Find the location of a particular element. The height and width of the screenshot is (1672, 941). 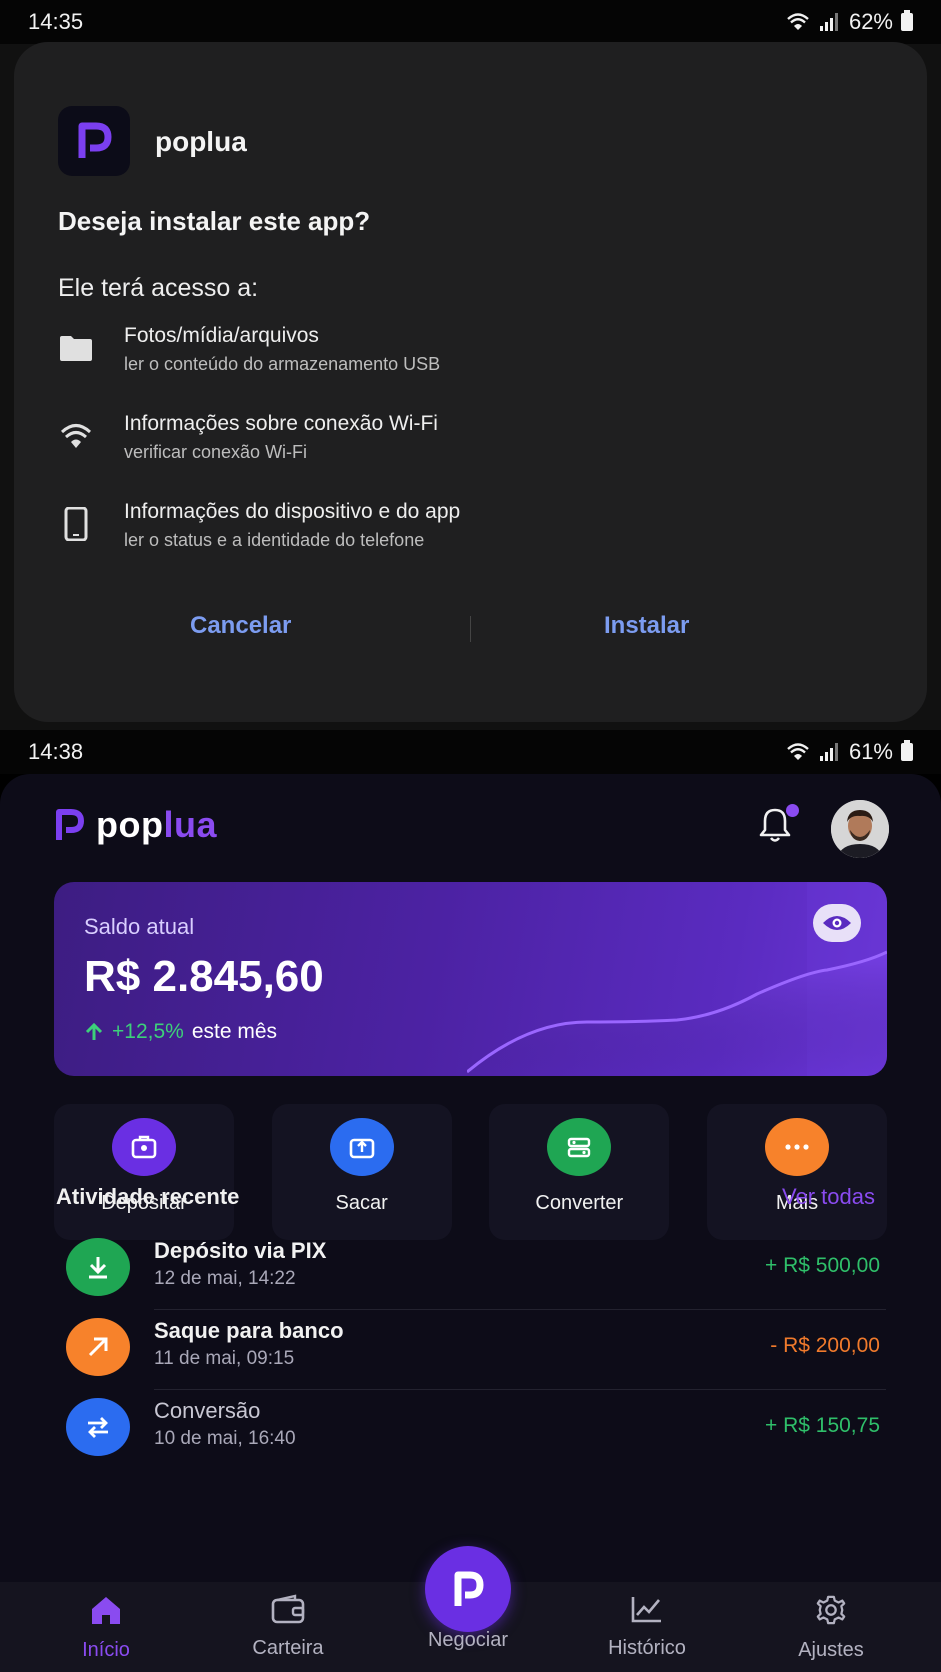

convert-icon is located at coordinates (579, 1147).